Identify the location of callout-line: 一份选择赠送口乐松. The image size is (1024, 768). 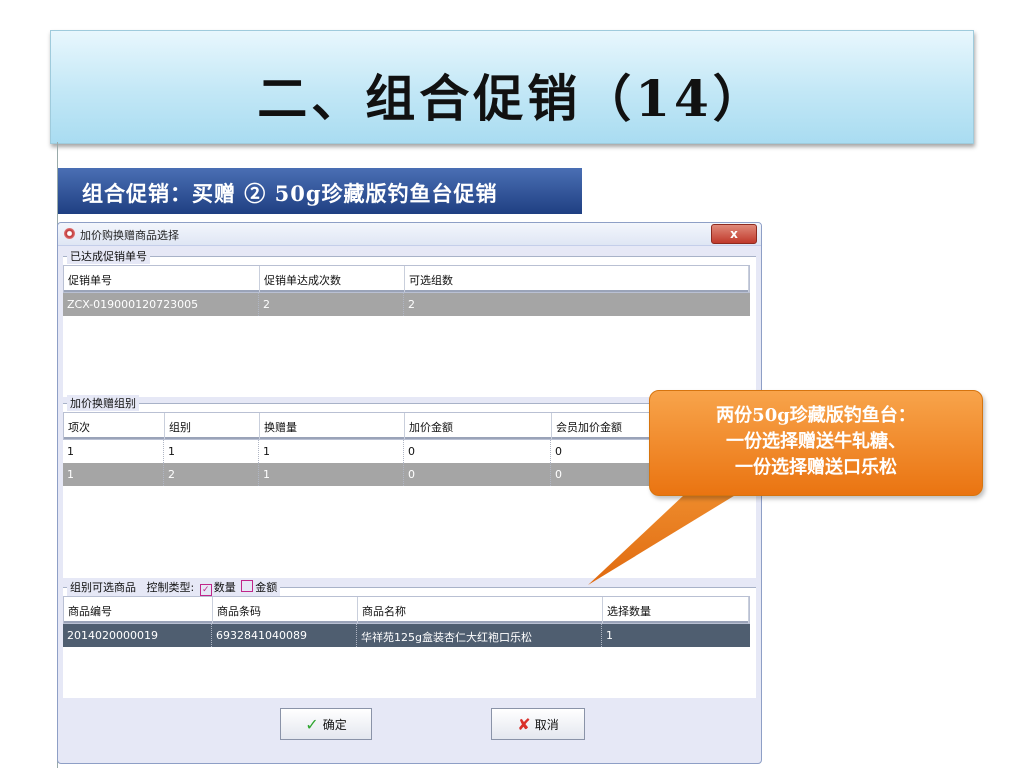
(816, 467).